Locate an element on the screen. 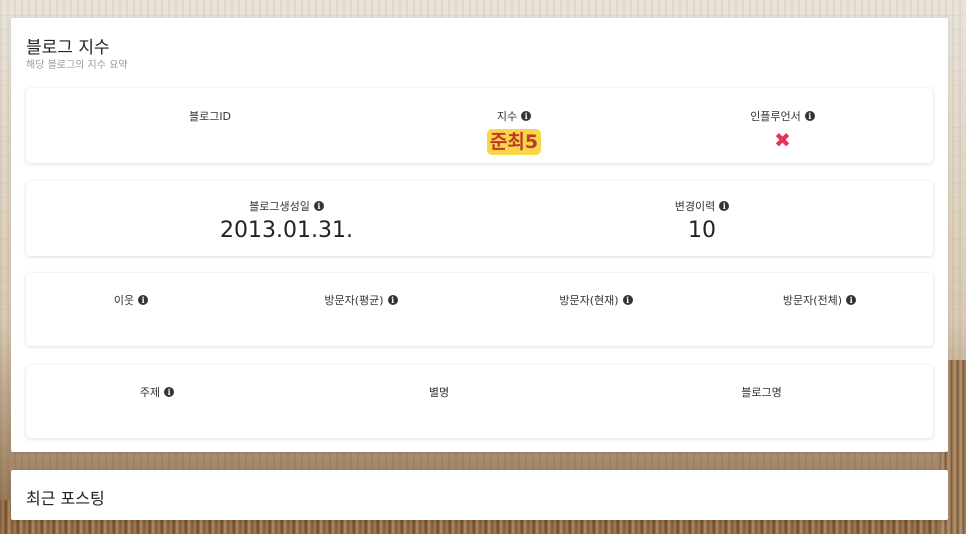 The height and width of the screenshot is (534, 966). summary-card-3: 이웃 i 방문자(평균) i 방문자(현재) i 방문자(전체) i is located at coordinates (479, 309).